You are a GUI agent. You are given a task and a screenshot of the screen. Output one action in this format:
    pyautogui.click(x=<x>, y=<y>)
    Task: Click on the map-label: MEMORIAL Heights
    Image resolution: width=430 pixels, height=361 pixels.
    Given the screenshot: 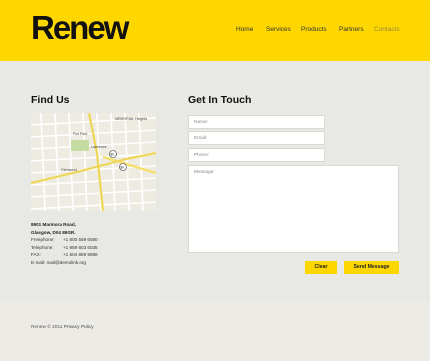 What is the action you would take?
    pyautogui.click(x=131, y=119)
    